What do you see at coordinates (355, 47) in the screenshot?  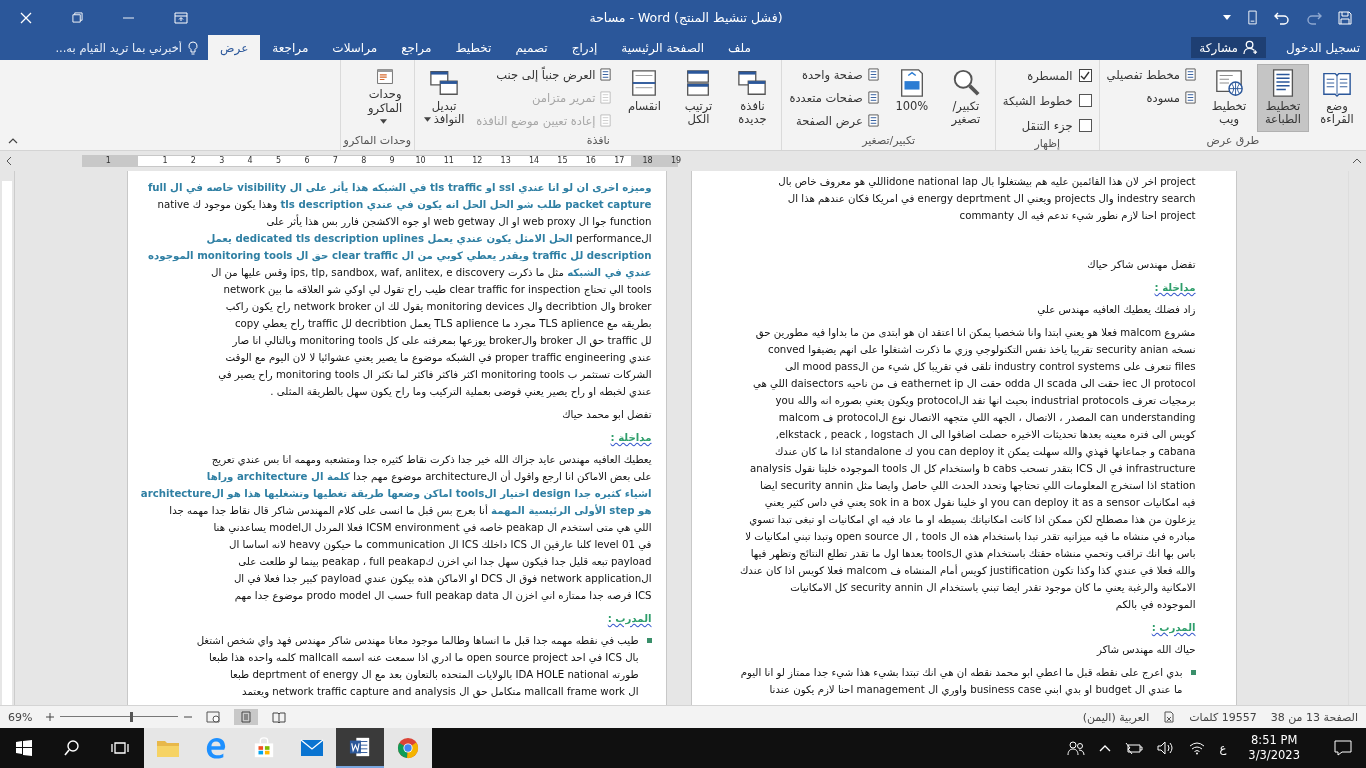 I see `ribbon-tab: مراسلات` at bounding box center [355, 47].